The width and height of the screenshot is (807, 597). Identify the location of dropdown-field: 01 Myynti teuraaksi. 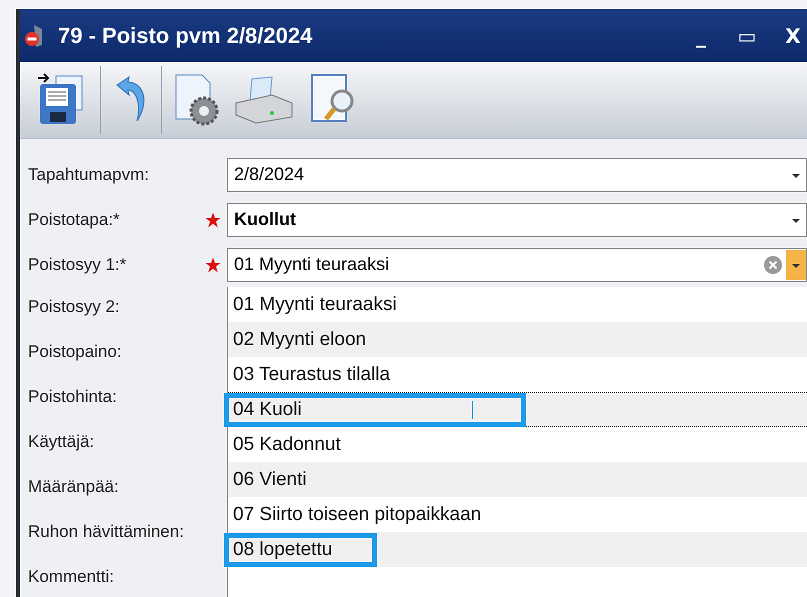
(517, 265).